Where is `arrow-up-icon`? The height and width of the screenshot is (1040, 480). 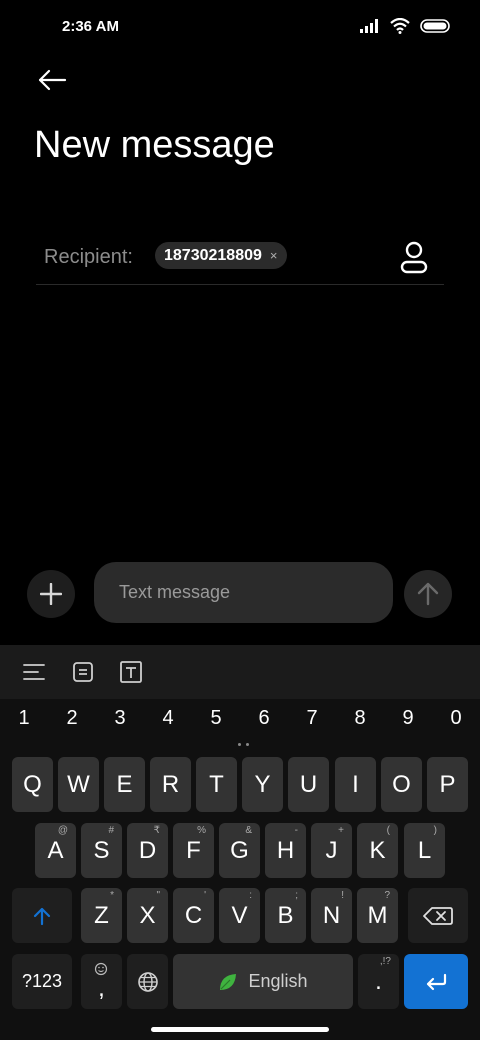
arrow-up-icon is located at coordinates (428, 594).